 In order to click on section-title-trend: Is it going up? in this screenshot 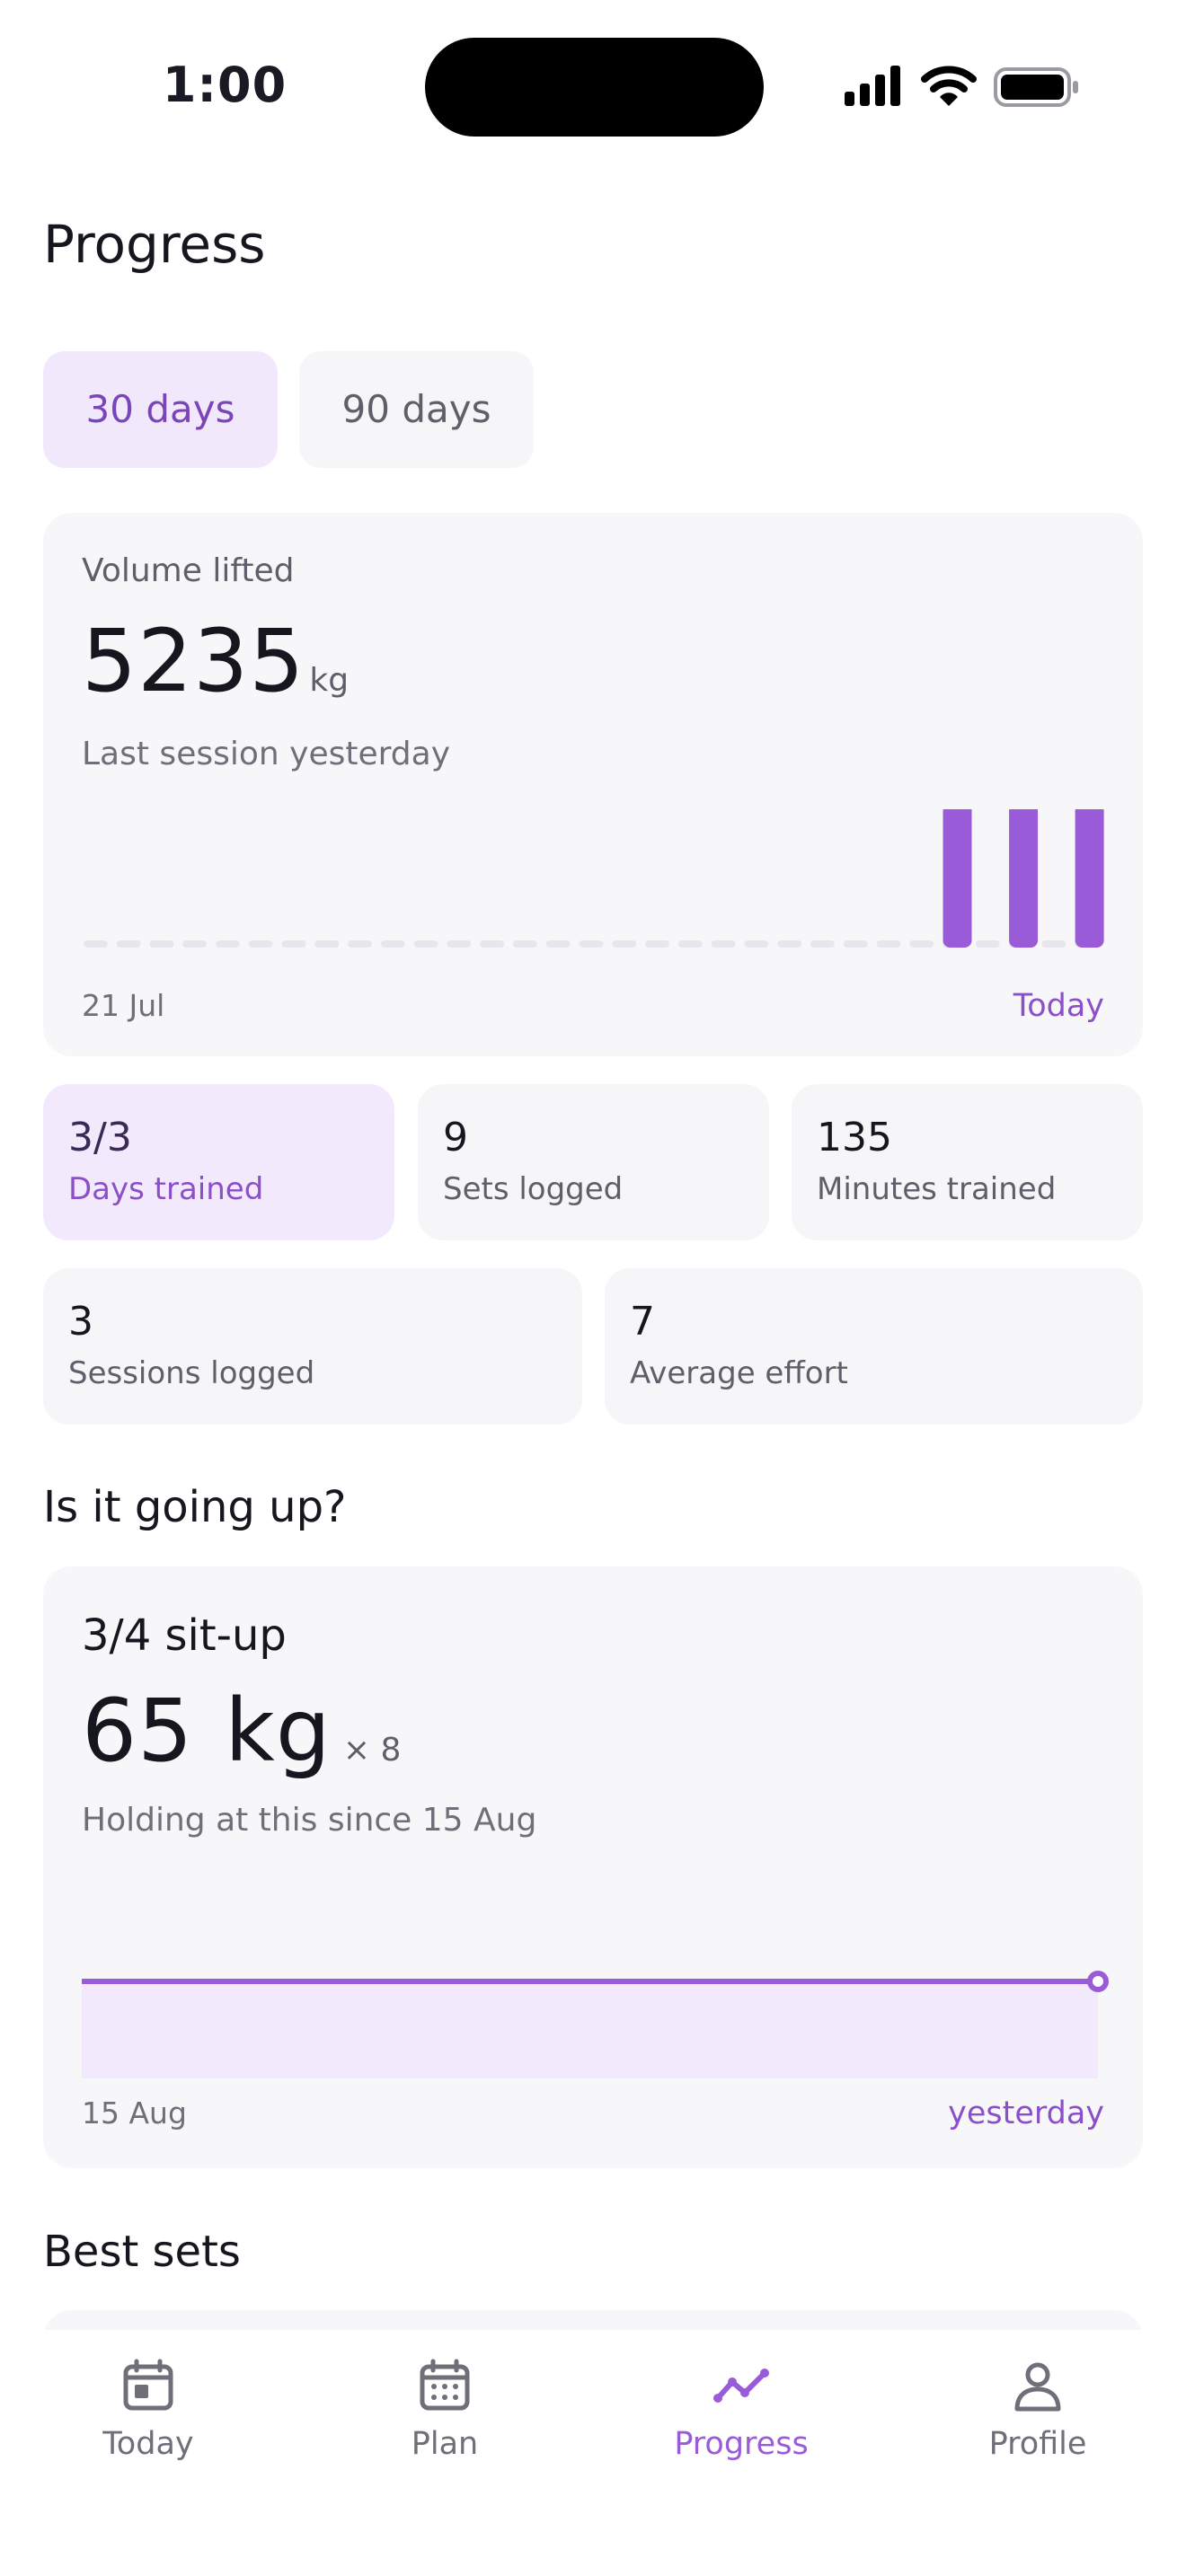, I will do `click(195, 1507)`.